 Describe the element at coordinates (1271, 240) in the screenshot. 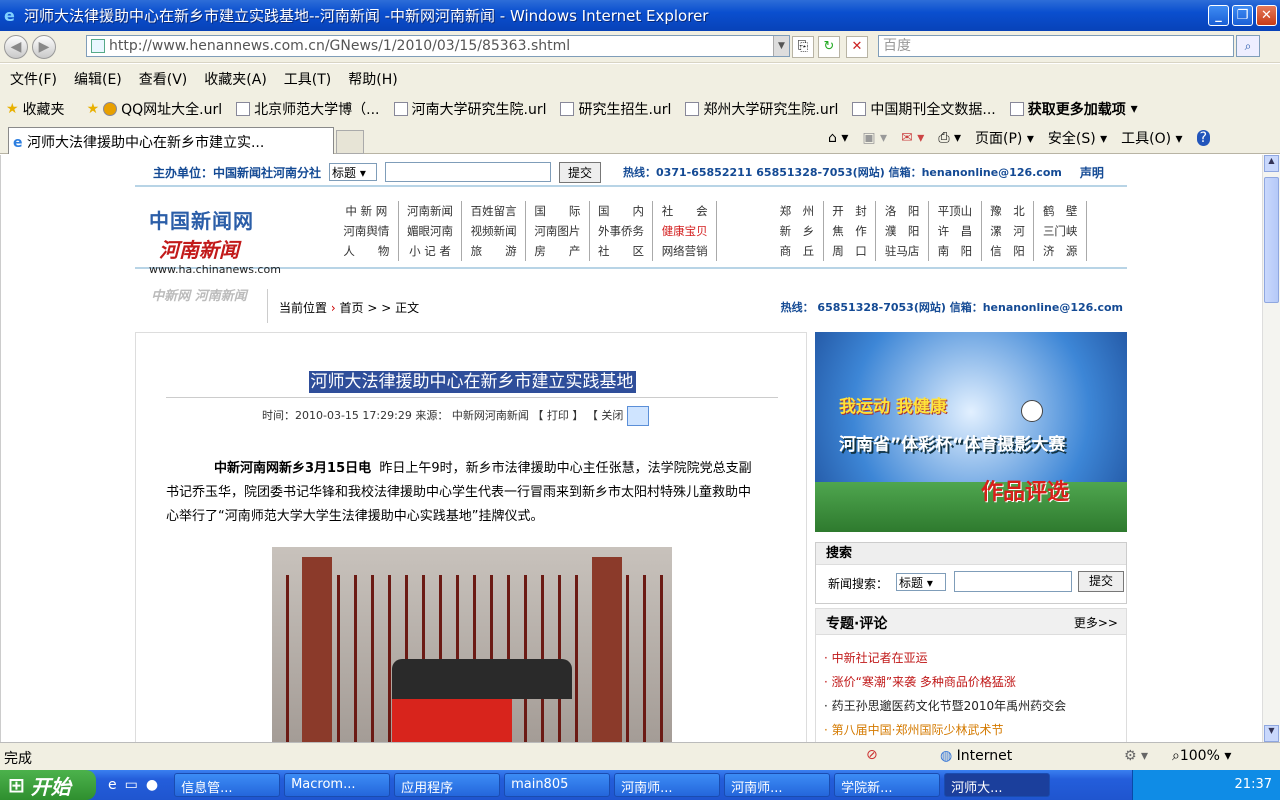

I see `scroll-thumb` at that location.